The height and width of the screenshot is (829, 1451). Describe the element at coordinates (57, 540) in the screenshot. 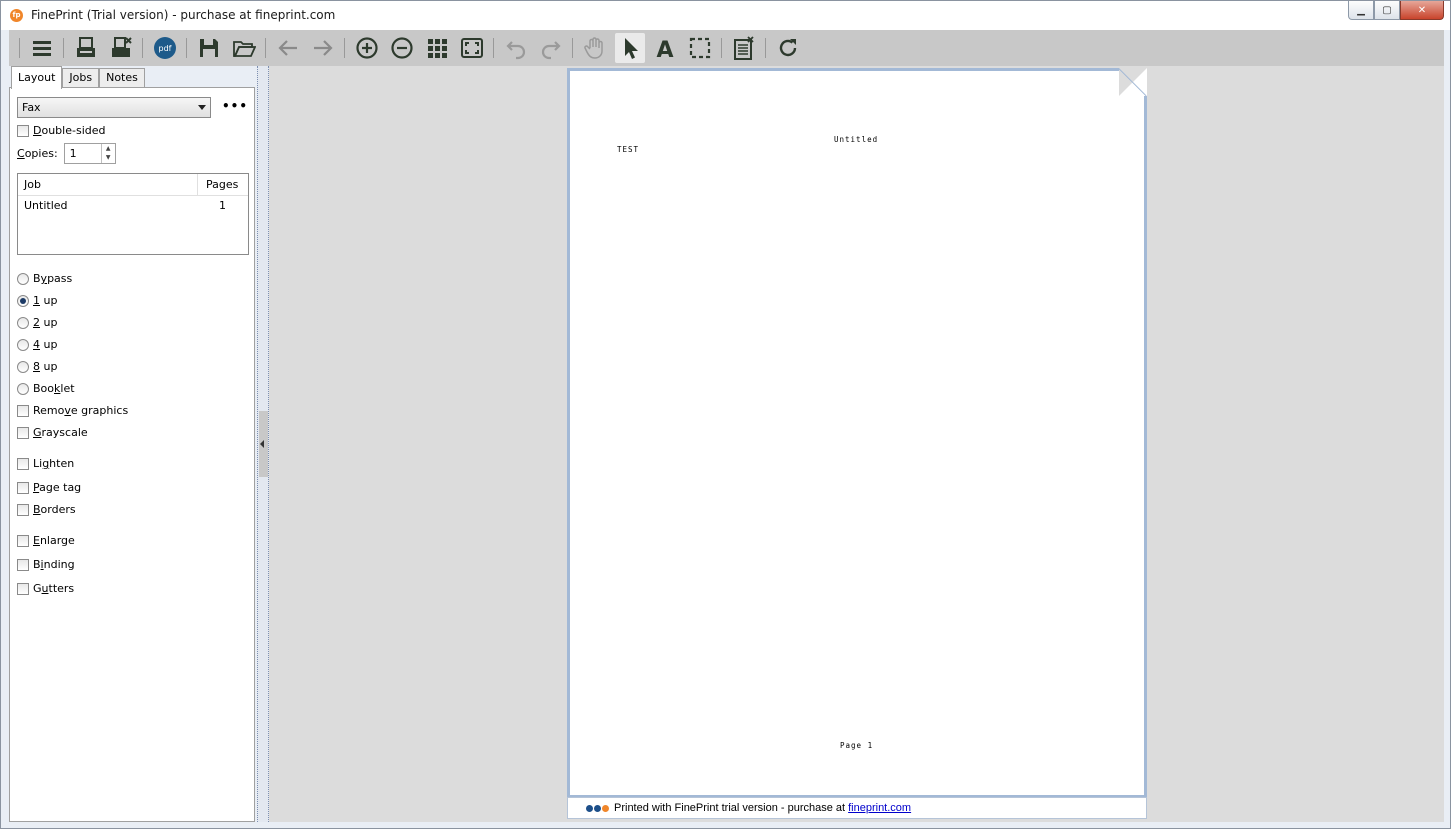

I see `label-post: nlarge` at that location.